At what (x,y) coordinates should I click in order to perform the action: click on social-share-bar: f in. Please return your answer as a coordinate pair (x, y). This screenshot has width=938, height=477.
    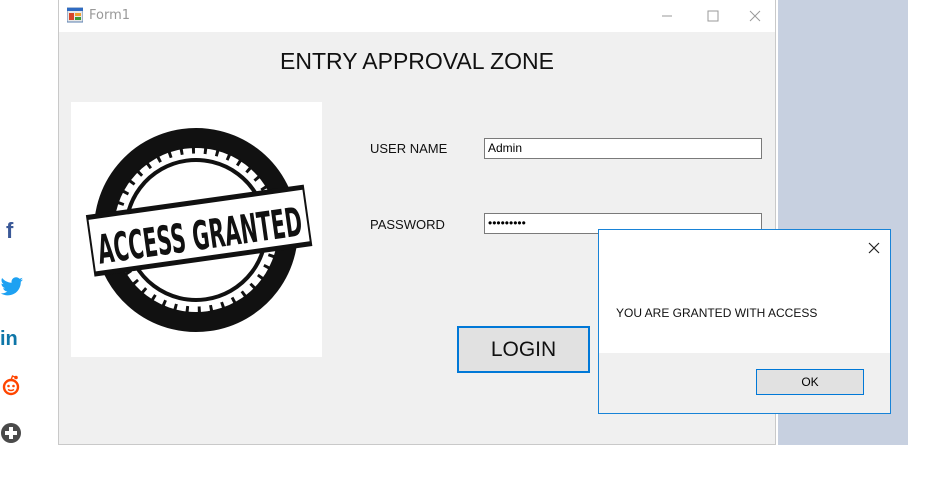
    Looking at the image, I should click on (20, 238).